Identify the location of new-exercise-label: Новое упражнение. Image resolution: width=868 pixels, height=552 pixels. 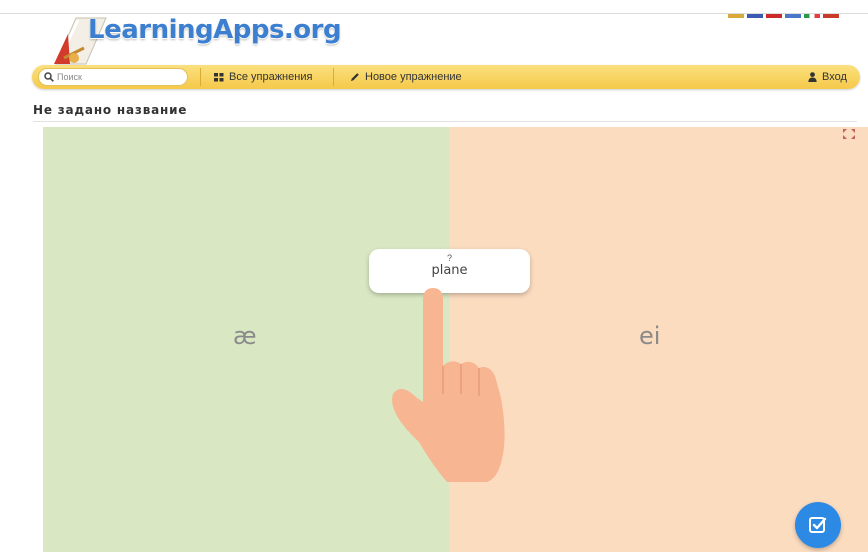
(413, 77).